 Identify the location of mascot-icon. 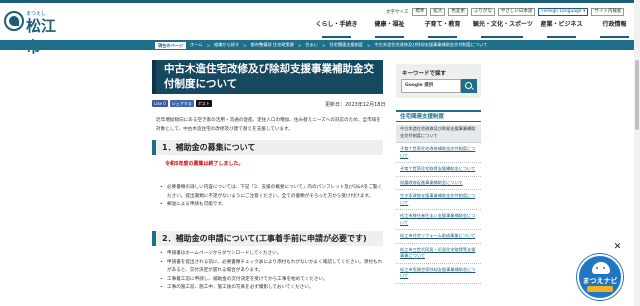
(601, 268).